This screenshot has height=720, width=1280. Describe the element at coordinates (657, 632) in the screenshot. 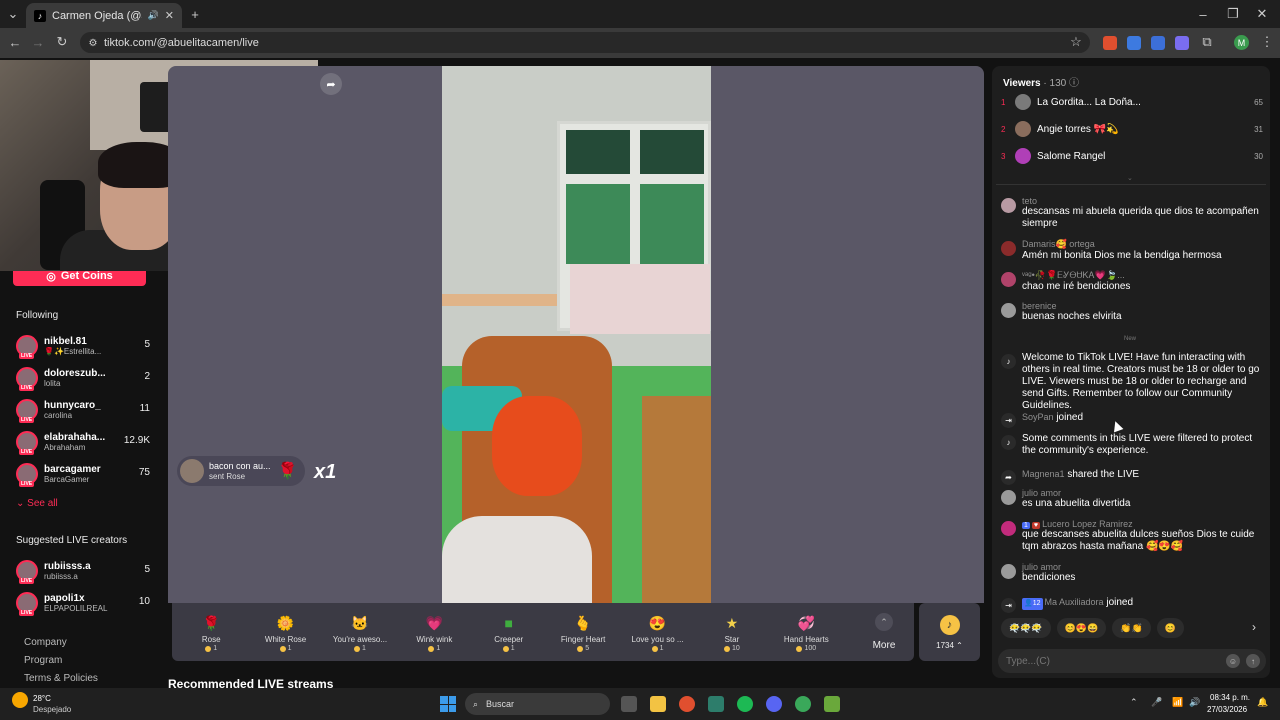

I see `gift-item: 😍 Love you so ... 1` at that location.